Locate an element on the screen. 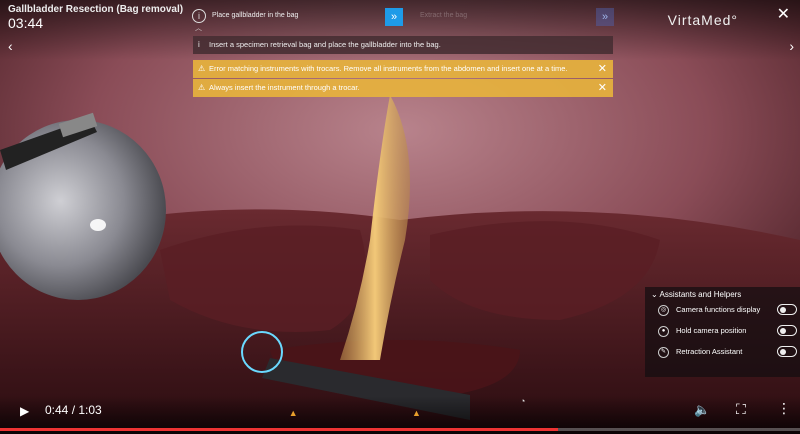 Image resolution: width=800 pixels, height=434 pixels. retraction-icon: ✎ is located at coordinates (663, 352).